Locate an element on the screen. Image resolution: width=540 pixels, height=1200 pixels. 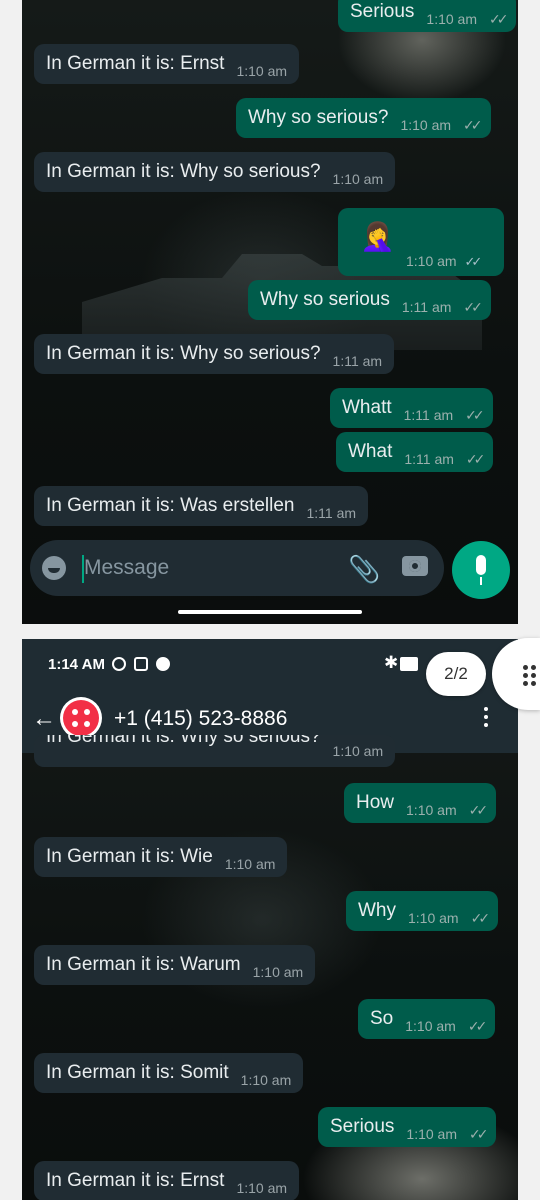
message-bubble-incoming: In German it is: Why so serious? 1:10 am is located at coordinates (215, 172).